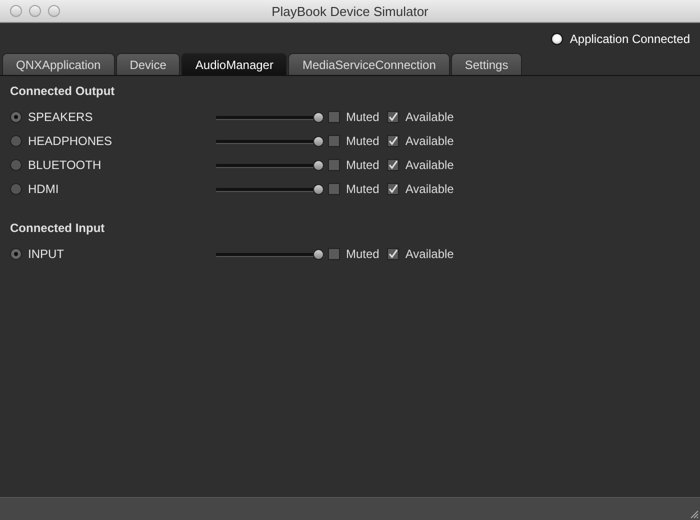 The image size is (700, 520). What do you see at coordinates (630, 39) in the screenshot?
I see `connection-status-text: Application Connected` at bounding box center [630, 39].